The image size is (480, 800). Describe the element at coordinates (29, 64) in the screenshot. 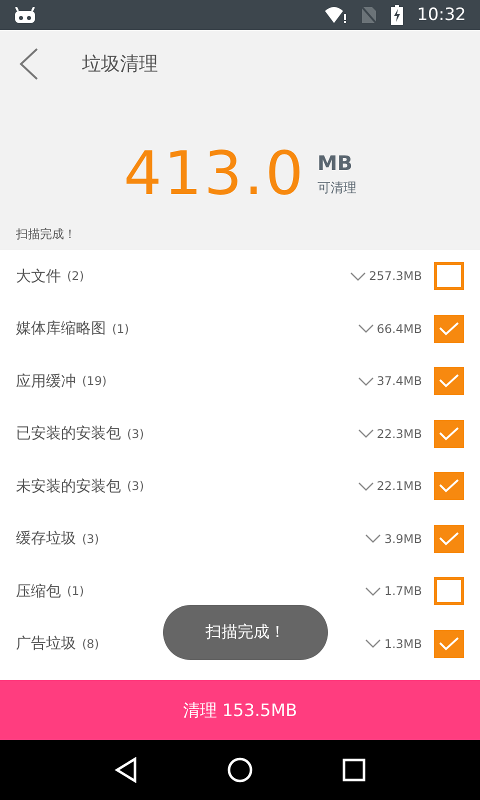

I see `back-button` at that location.